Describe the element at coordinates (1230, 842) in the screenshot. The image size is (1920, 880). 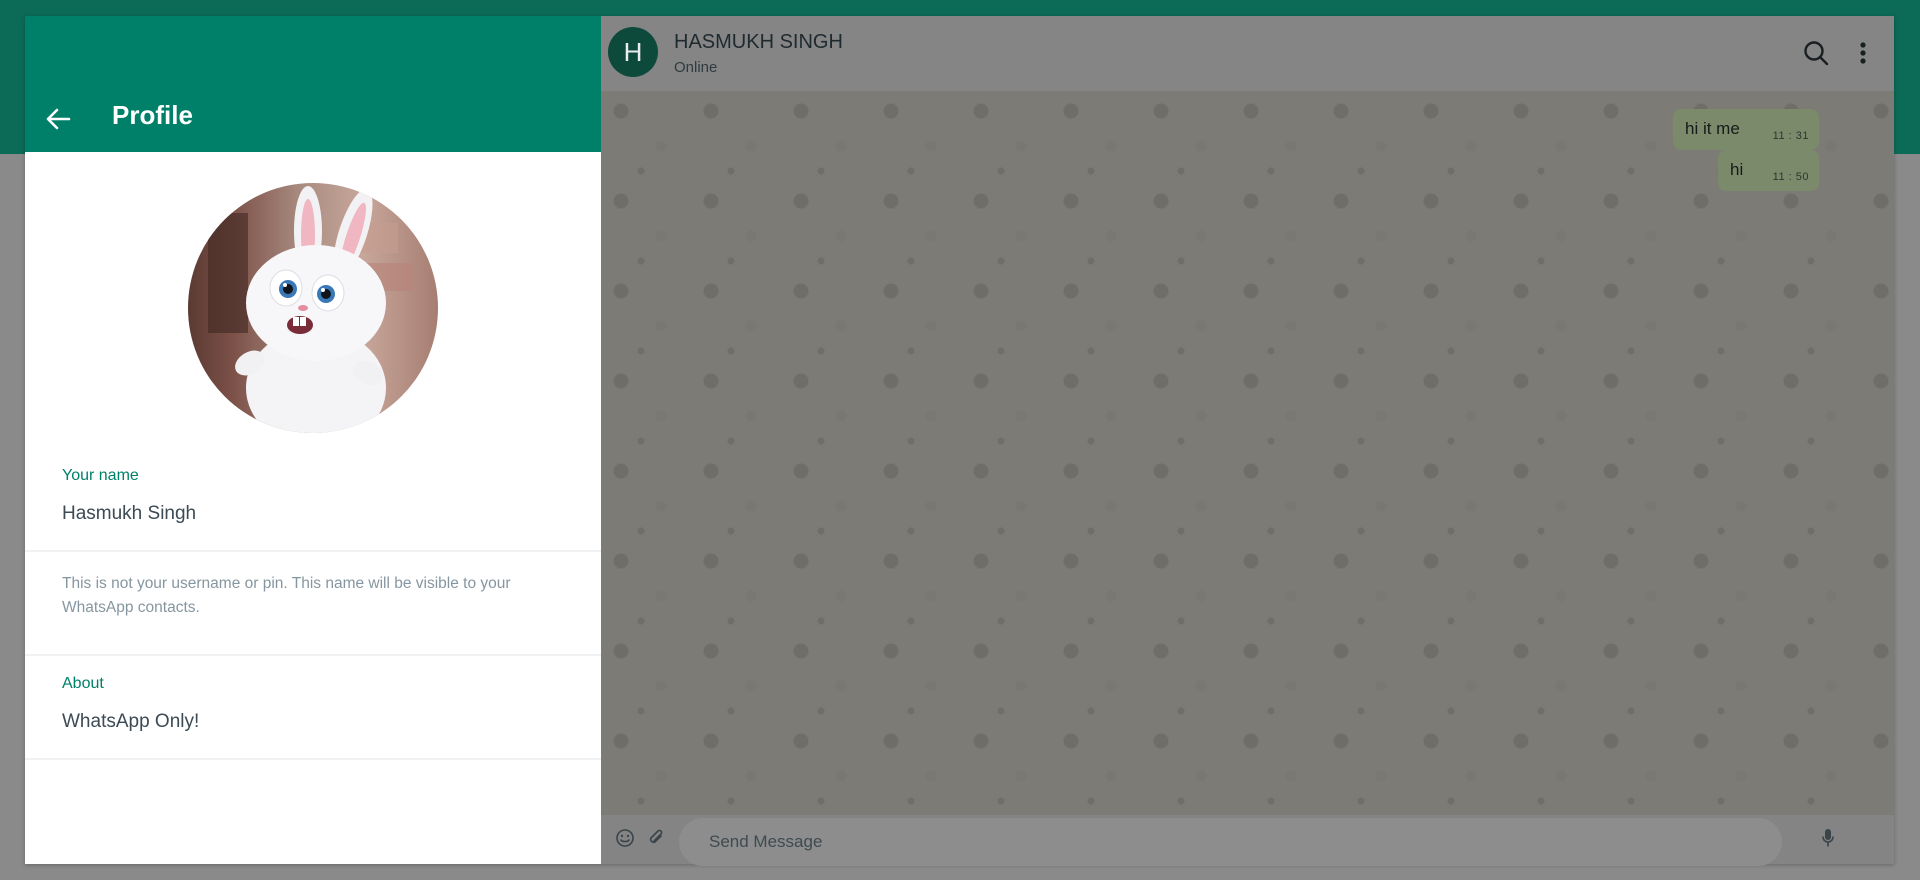
I see `message-input` at that location.